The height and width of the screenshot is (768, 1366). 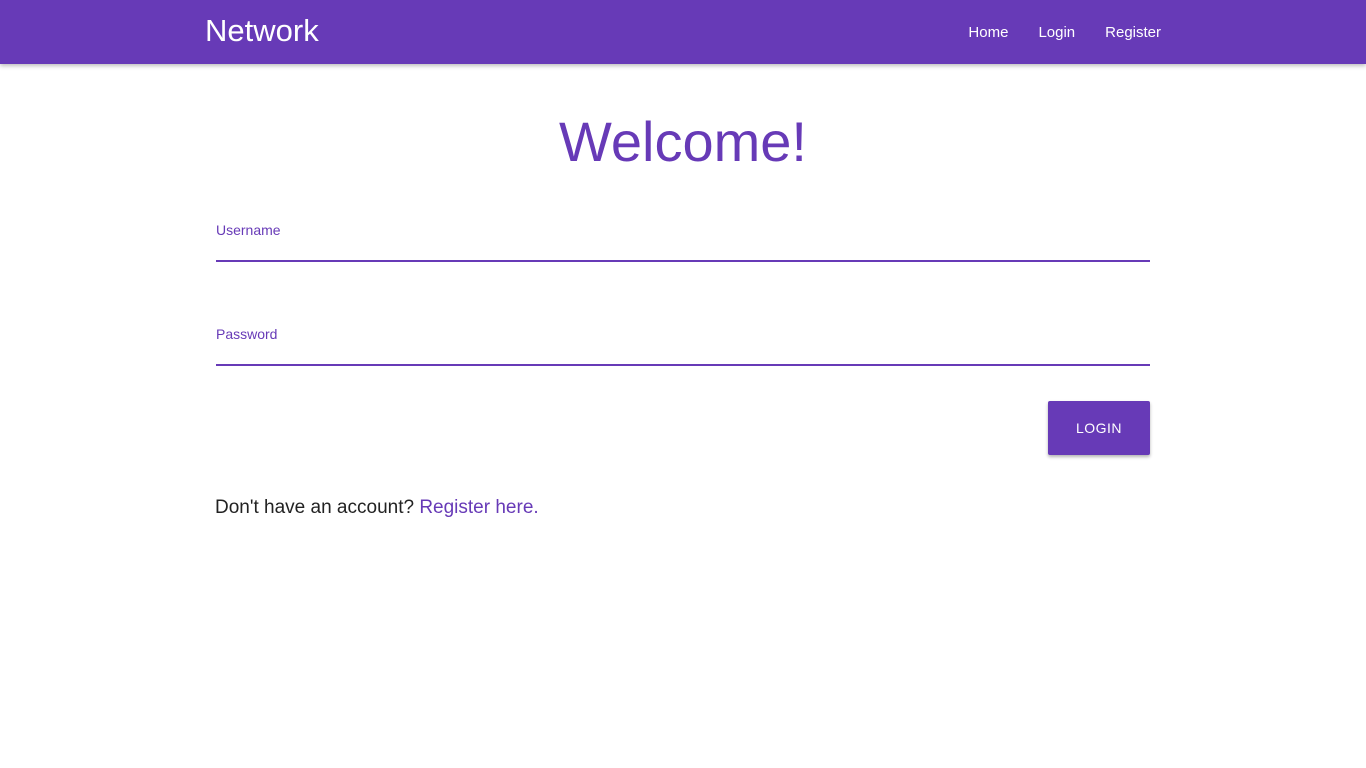 What do you see at coordinates (247, 334) in the screenshot?
I see `password-label: Password` at bounding box center [247, 334].